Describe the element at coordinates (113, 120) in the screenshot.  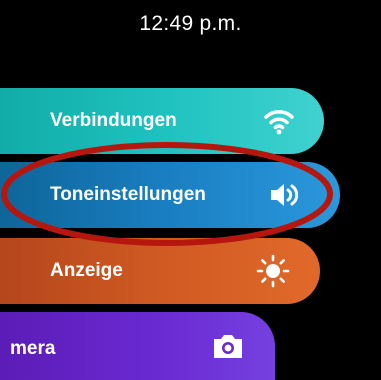
I see `menu-item-label: Verbindungen` at that location.